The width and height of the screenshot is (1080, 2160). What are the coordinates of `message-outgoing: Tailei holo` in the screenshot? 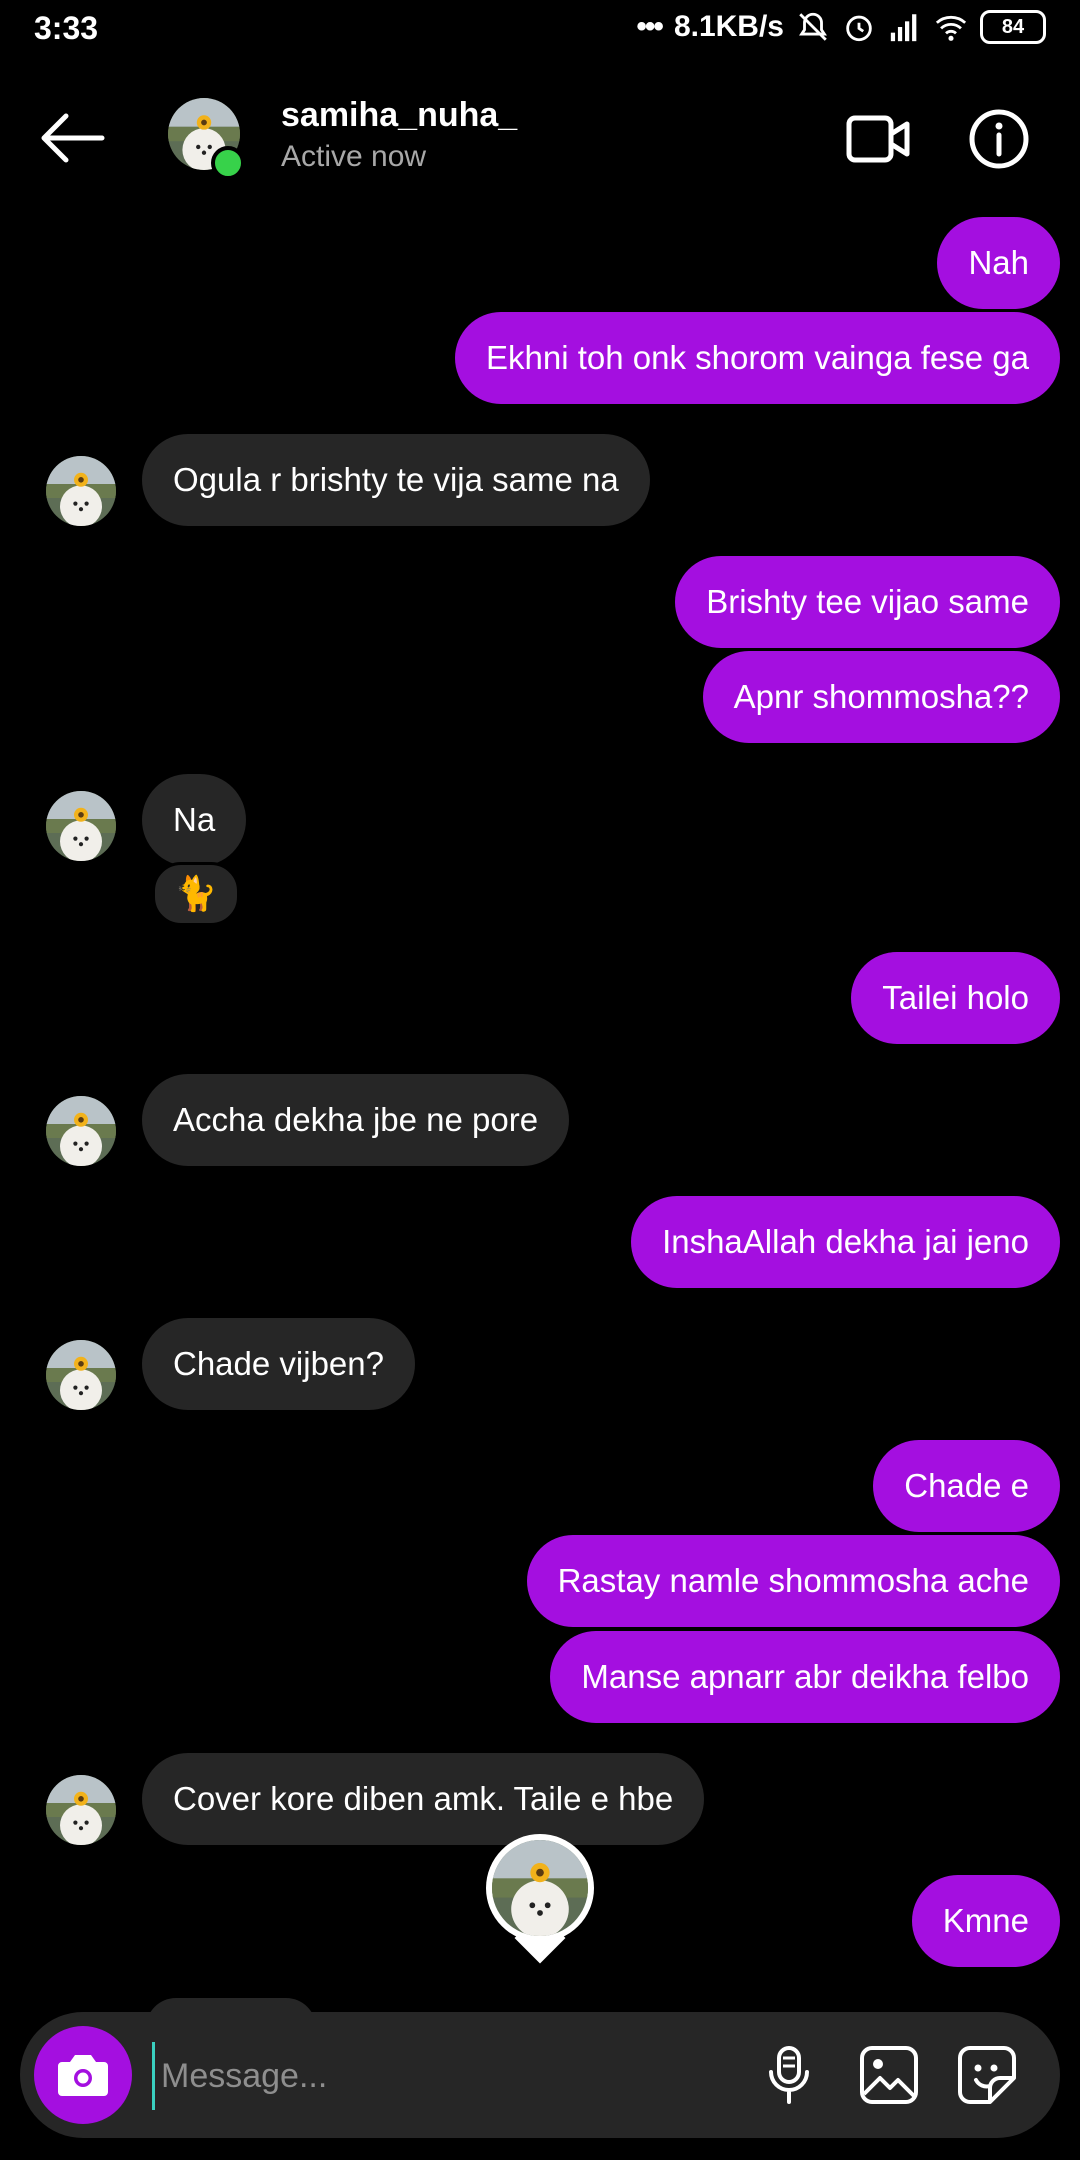 It's located at (955, 998).